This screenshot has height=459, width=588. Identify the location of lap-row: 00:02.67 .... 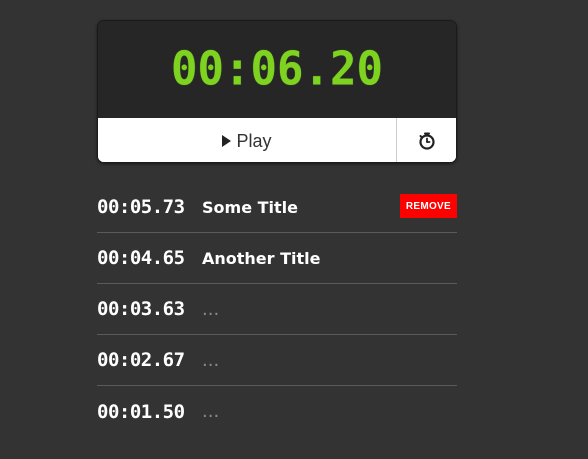
(277, 360).